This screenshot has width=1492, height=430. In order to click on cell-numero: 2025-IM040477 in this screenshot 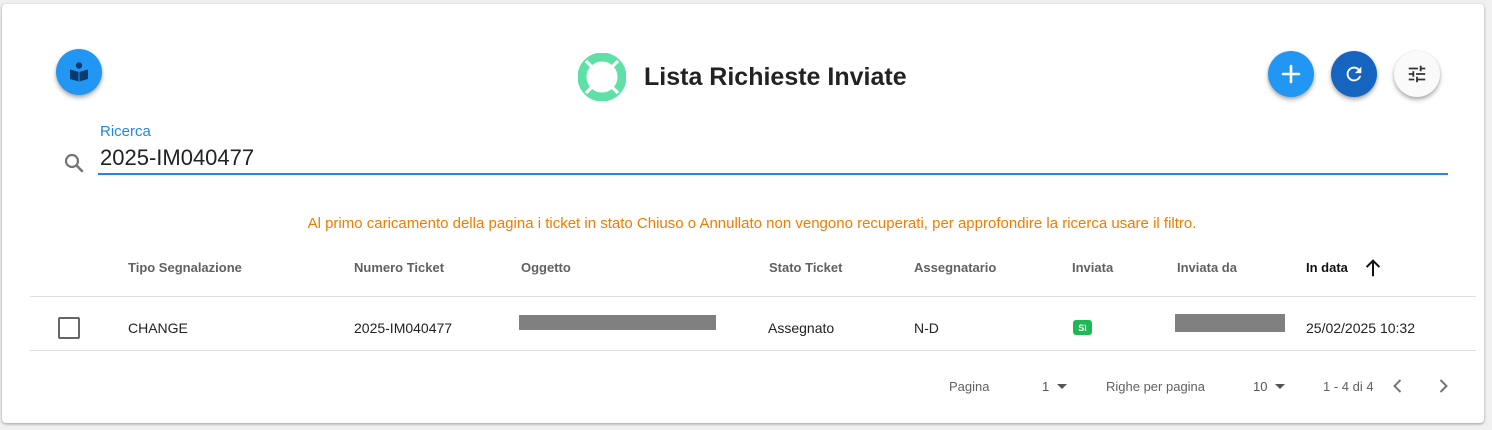, I will do `click(403, 328)`.